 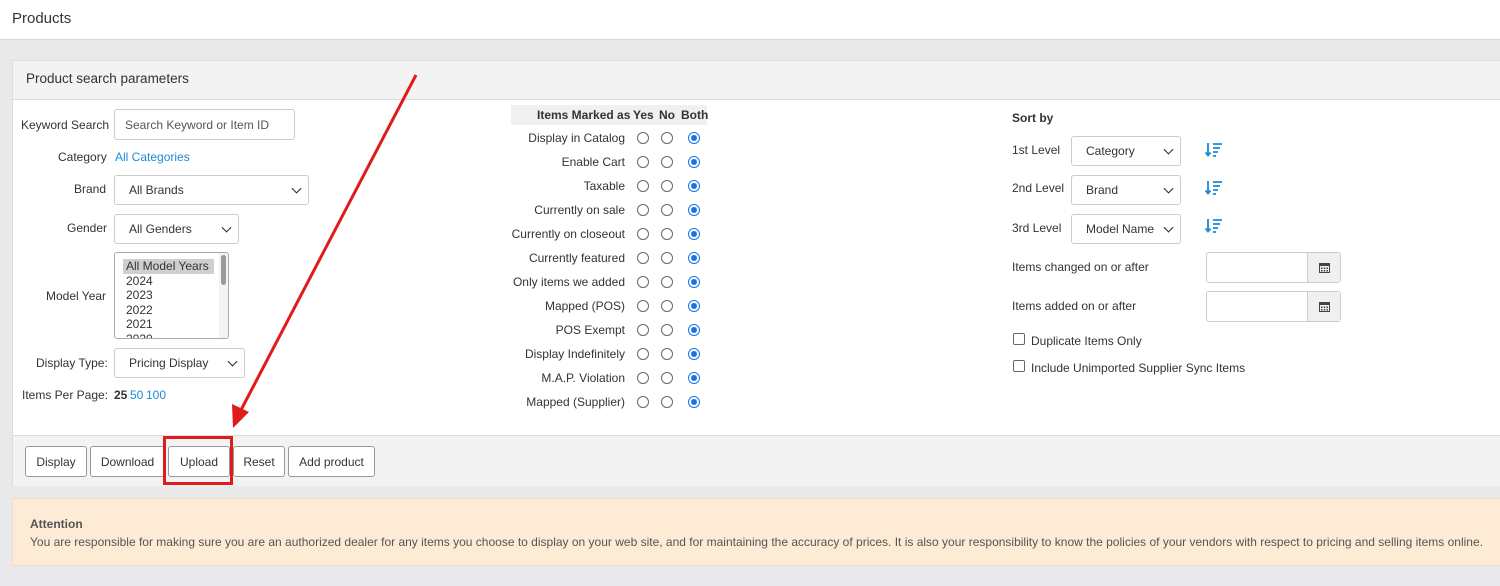 What do you see at coordinates (750, 20) in the screenshot?
I see `top-bar: Products` at bounding box center [750, 20].